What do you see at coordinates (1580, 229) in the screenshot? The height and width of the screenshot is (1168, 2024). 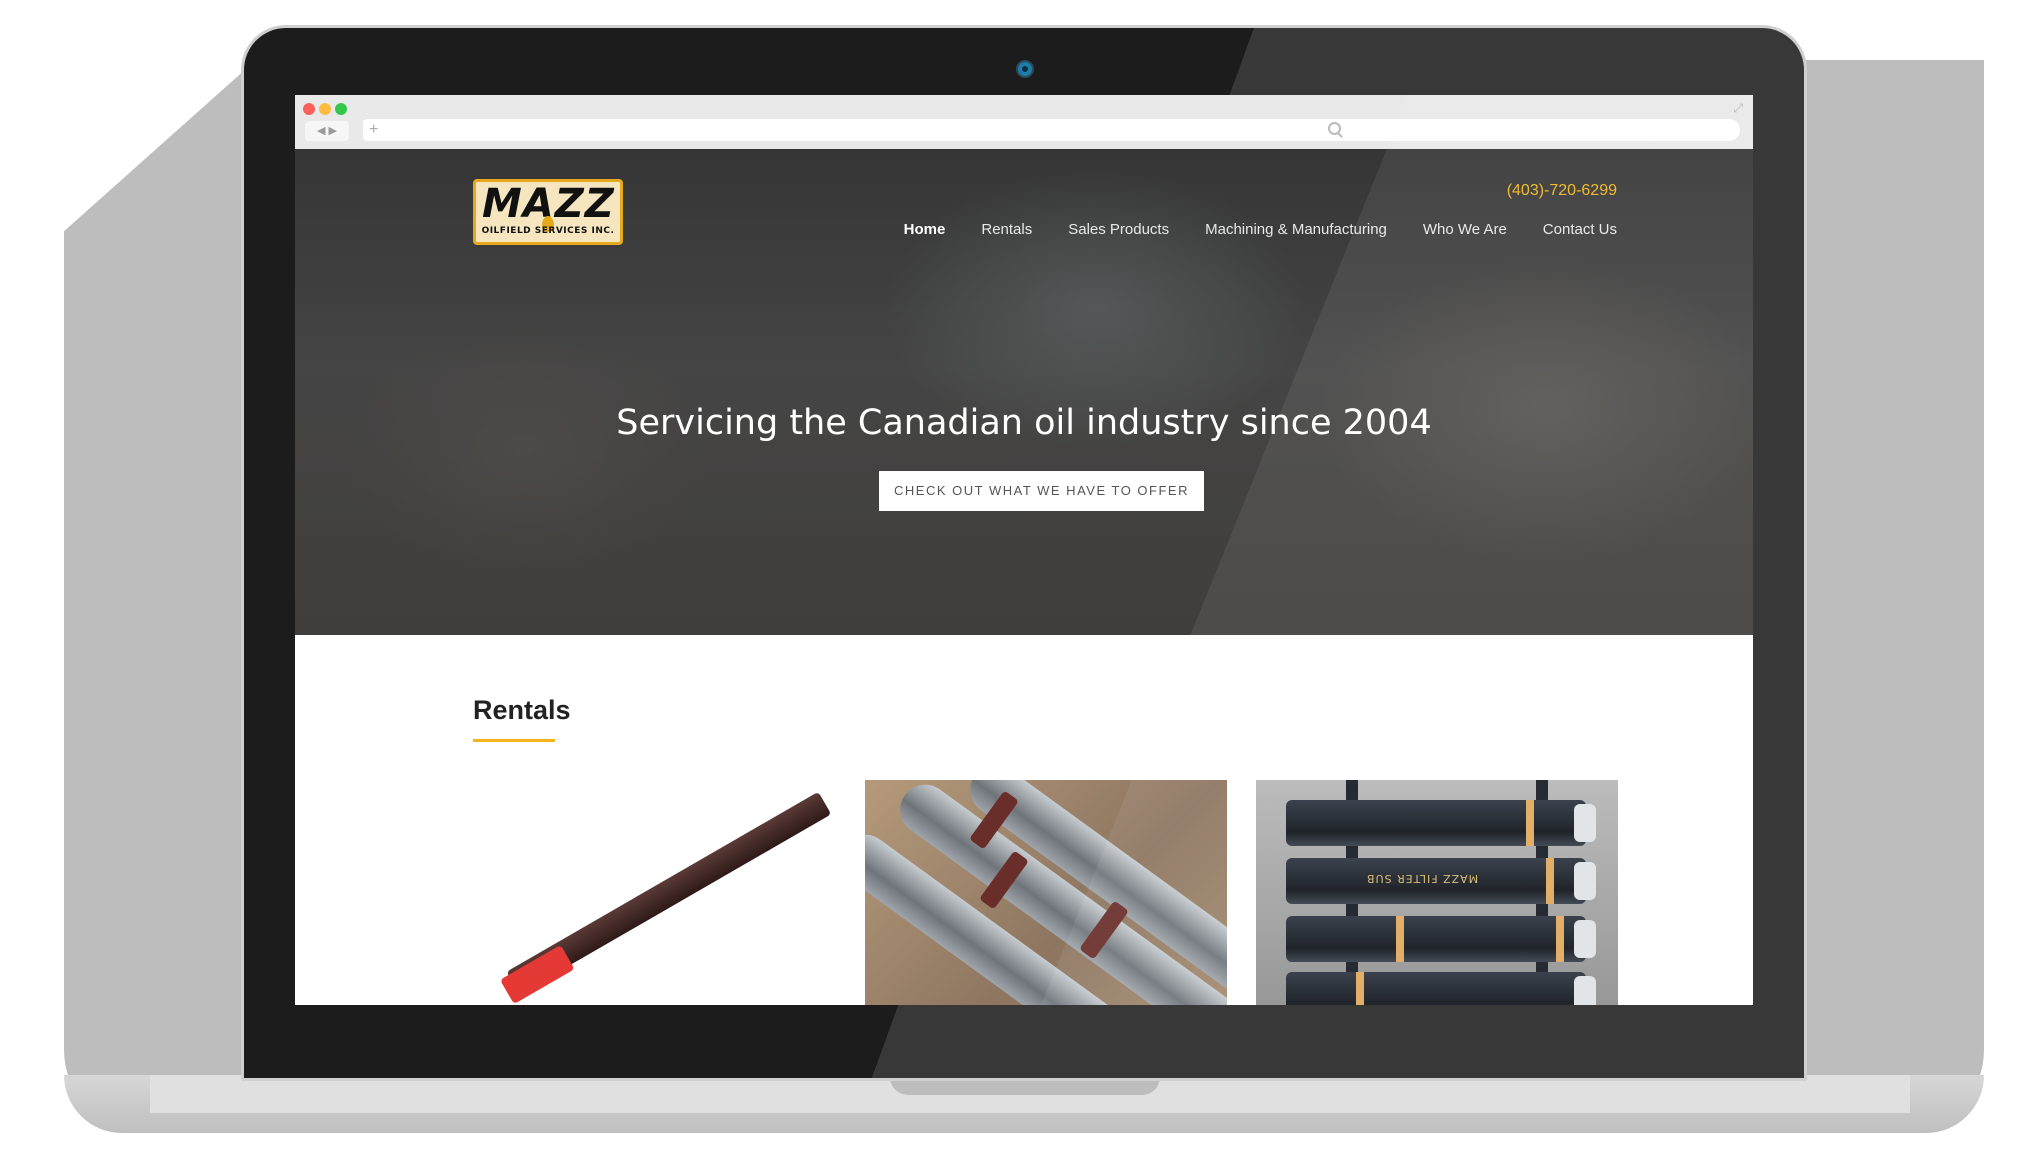 I see `nav-contact-us: Contact Us` at bounding box center [1580, 229].